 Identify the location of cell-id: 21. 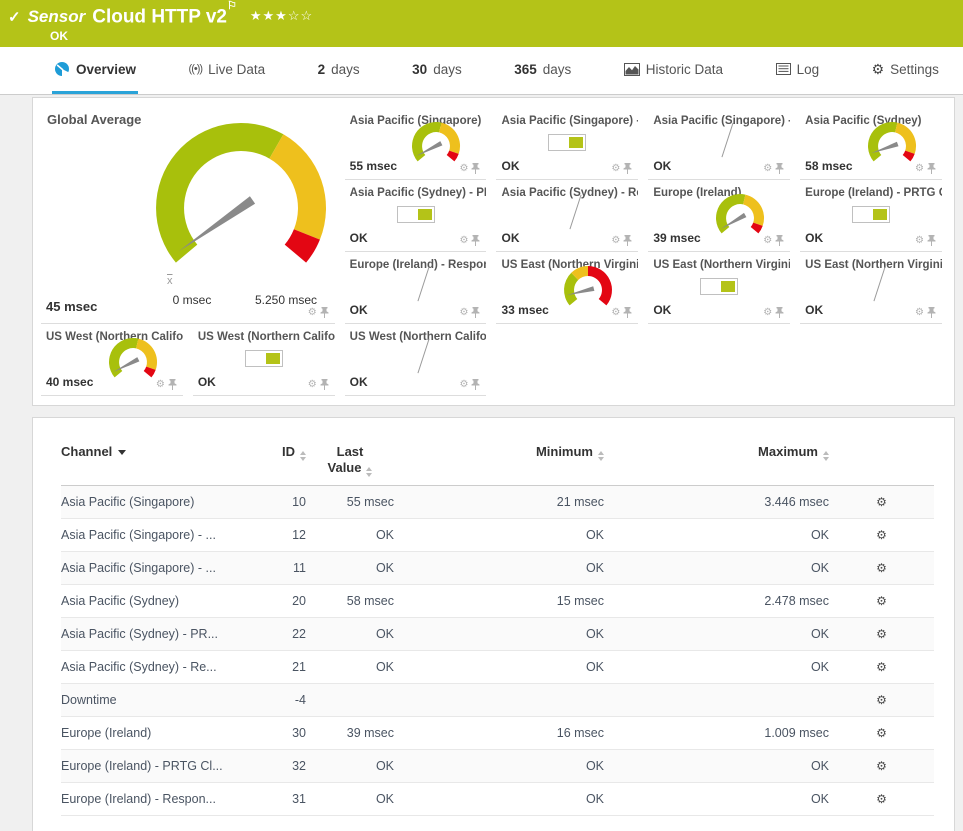
(299, 667).